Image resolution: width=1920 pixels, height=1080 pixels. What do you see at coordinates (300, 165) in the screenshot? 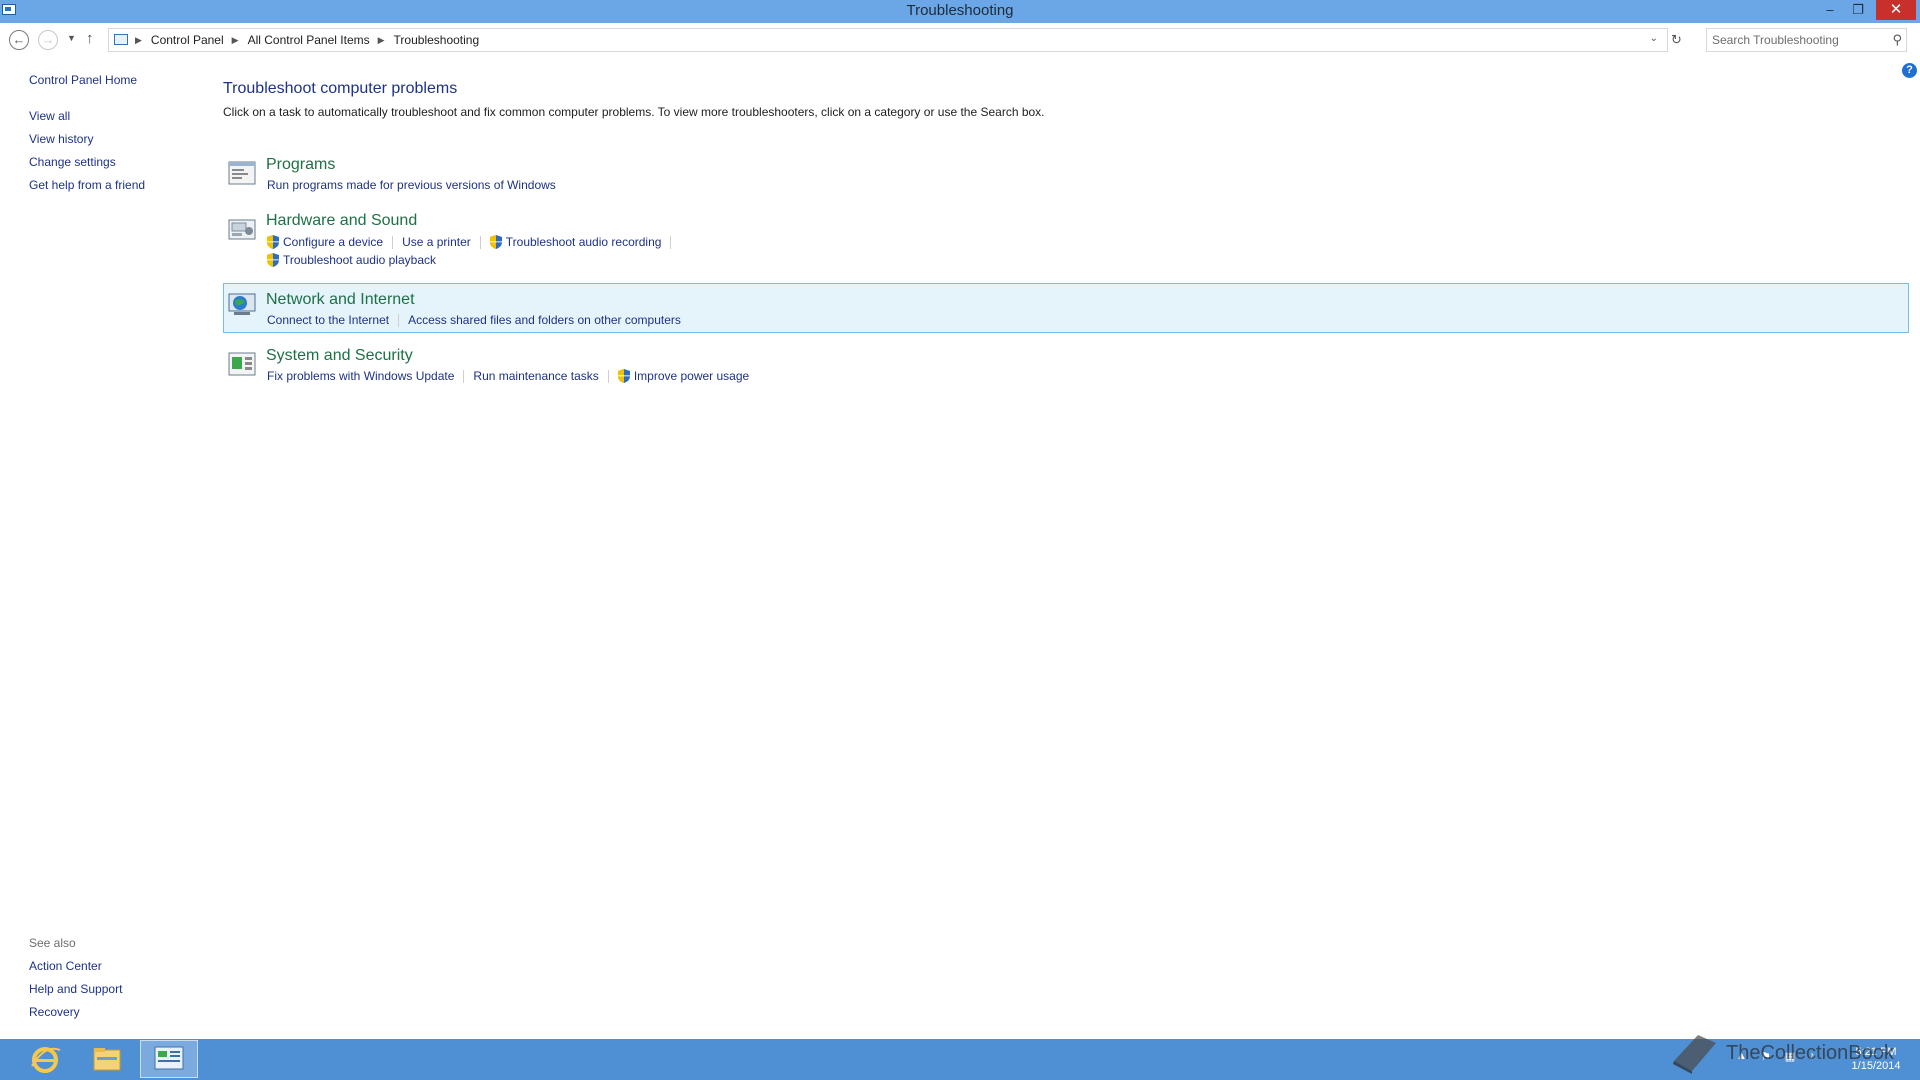
I see `category-title: Programs` at bounding box center [300, 165].